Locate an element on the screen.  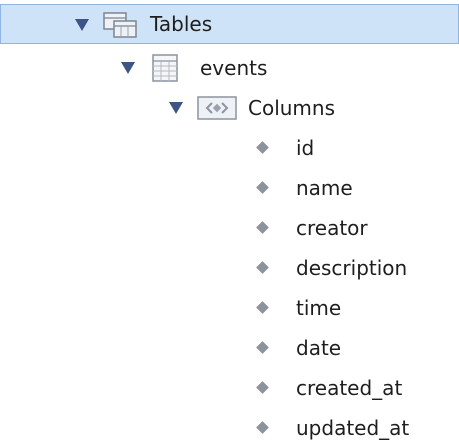
column-item-created-at: created_at is located at coordinates (229, 388).